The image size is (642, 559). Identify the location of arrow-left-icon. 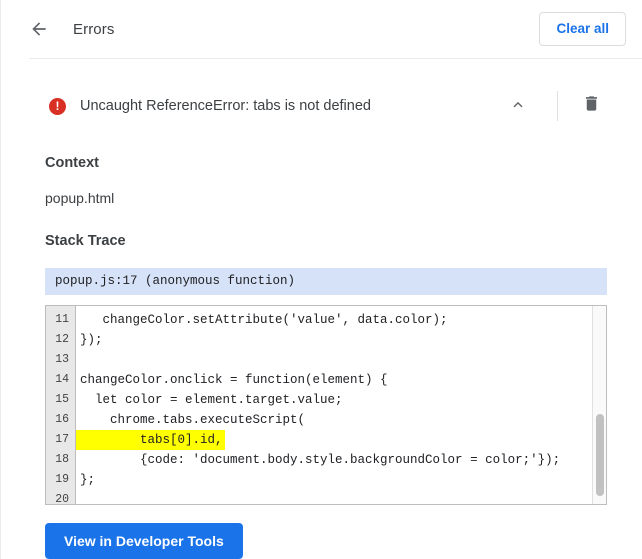
(39, 29).